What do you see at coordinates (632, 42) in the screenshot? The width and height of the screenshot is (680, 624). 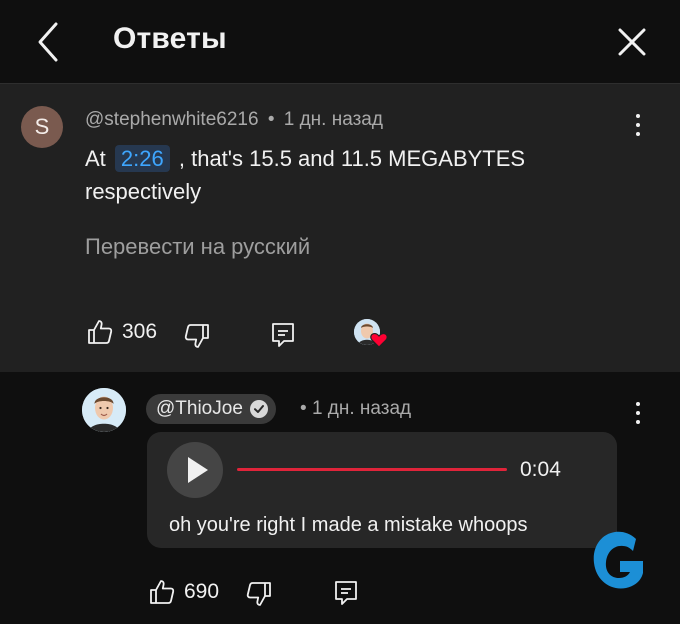 I see `close-icon` at bounding box center [632, 42].